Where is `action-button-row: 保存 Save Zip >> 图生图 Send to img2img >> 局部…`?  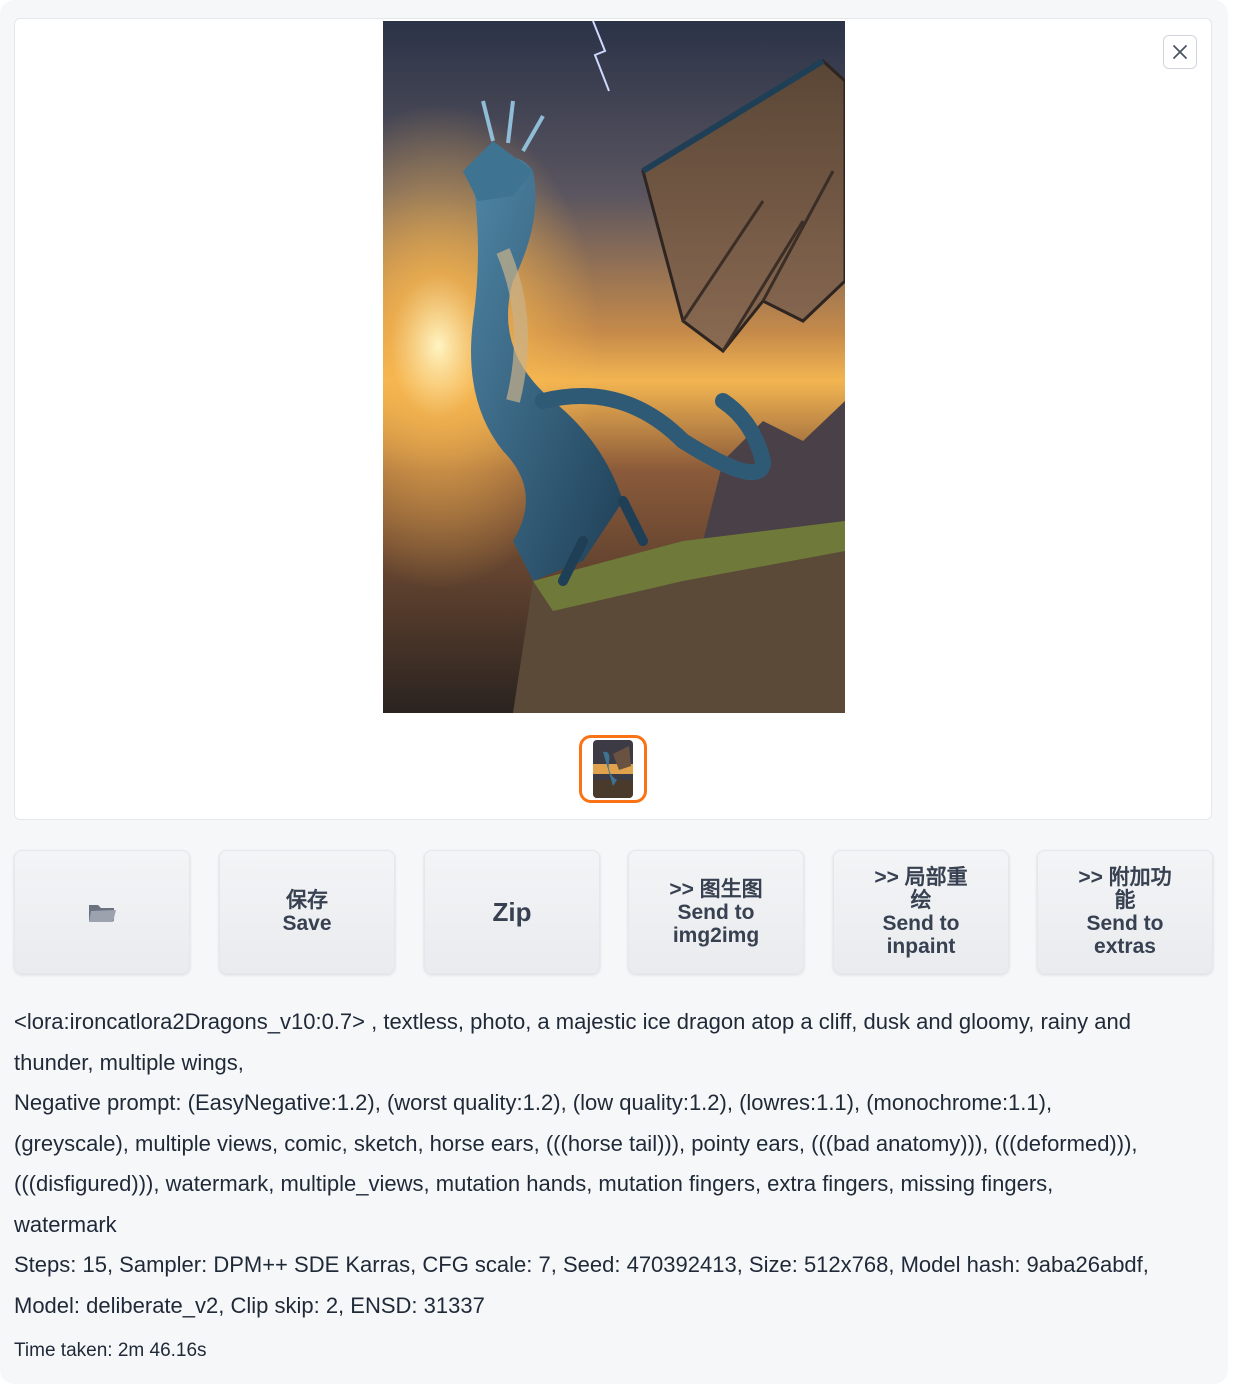 action-button-row: 保存 Save Zip >> 图生图 Send to img2img >> 局部… is located at coordinates (613, 912).